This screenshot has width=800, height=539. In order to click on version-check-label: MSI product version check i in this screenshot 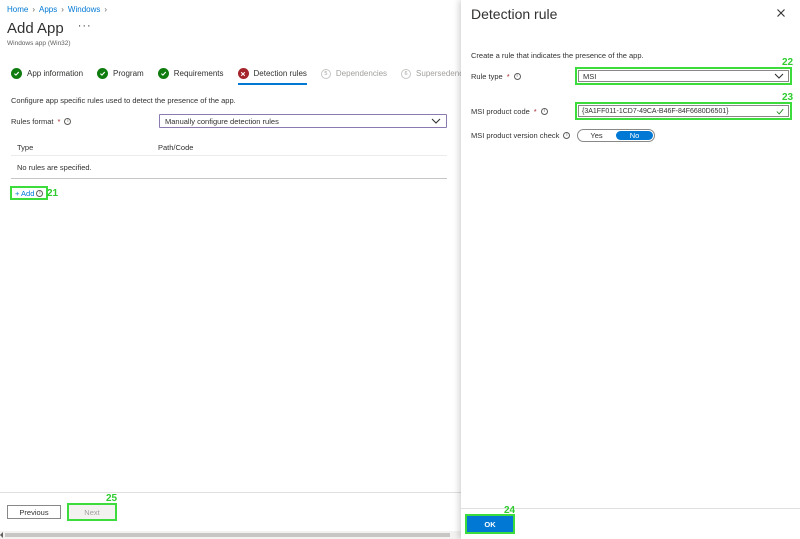, I will do `click(521, 135)`.